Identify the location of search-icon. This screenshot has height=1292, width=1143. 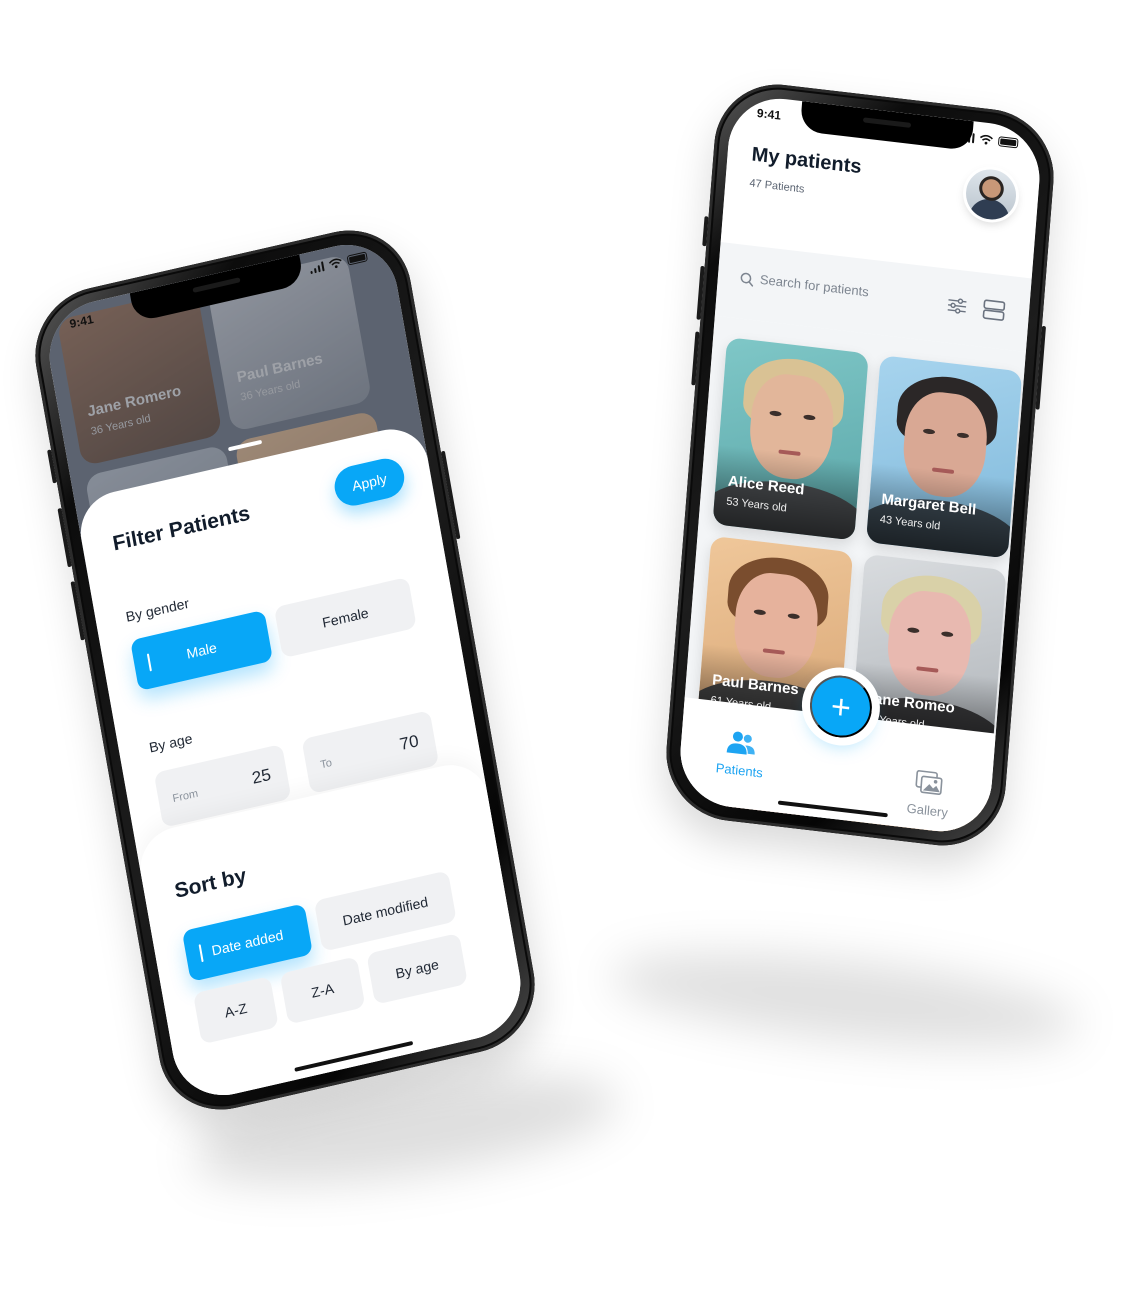
(747, 279).